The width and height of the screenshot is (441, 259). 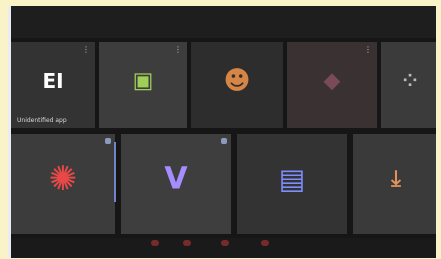 I want to click on purple-v-icon: V, so click(x=176, y=179).